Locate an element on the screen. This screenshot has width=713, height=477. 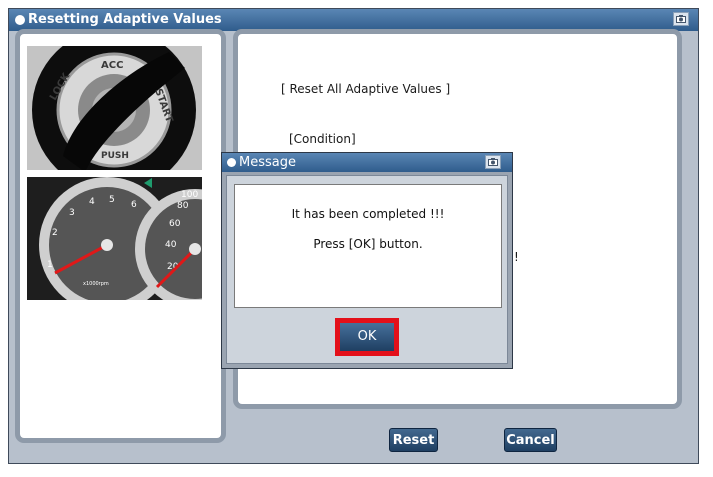
trailing-exclamation: ! is located at coordinates (516, 257).